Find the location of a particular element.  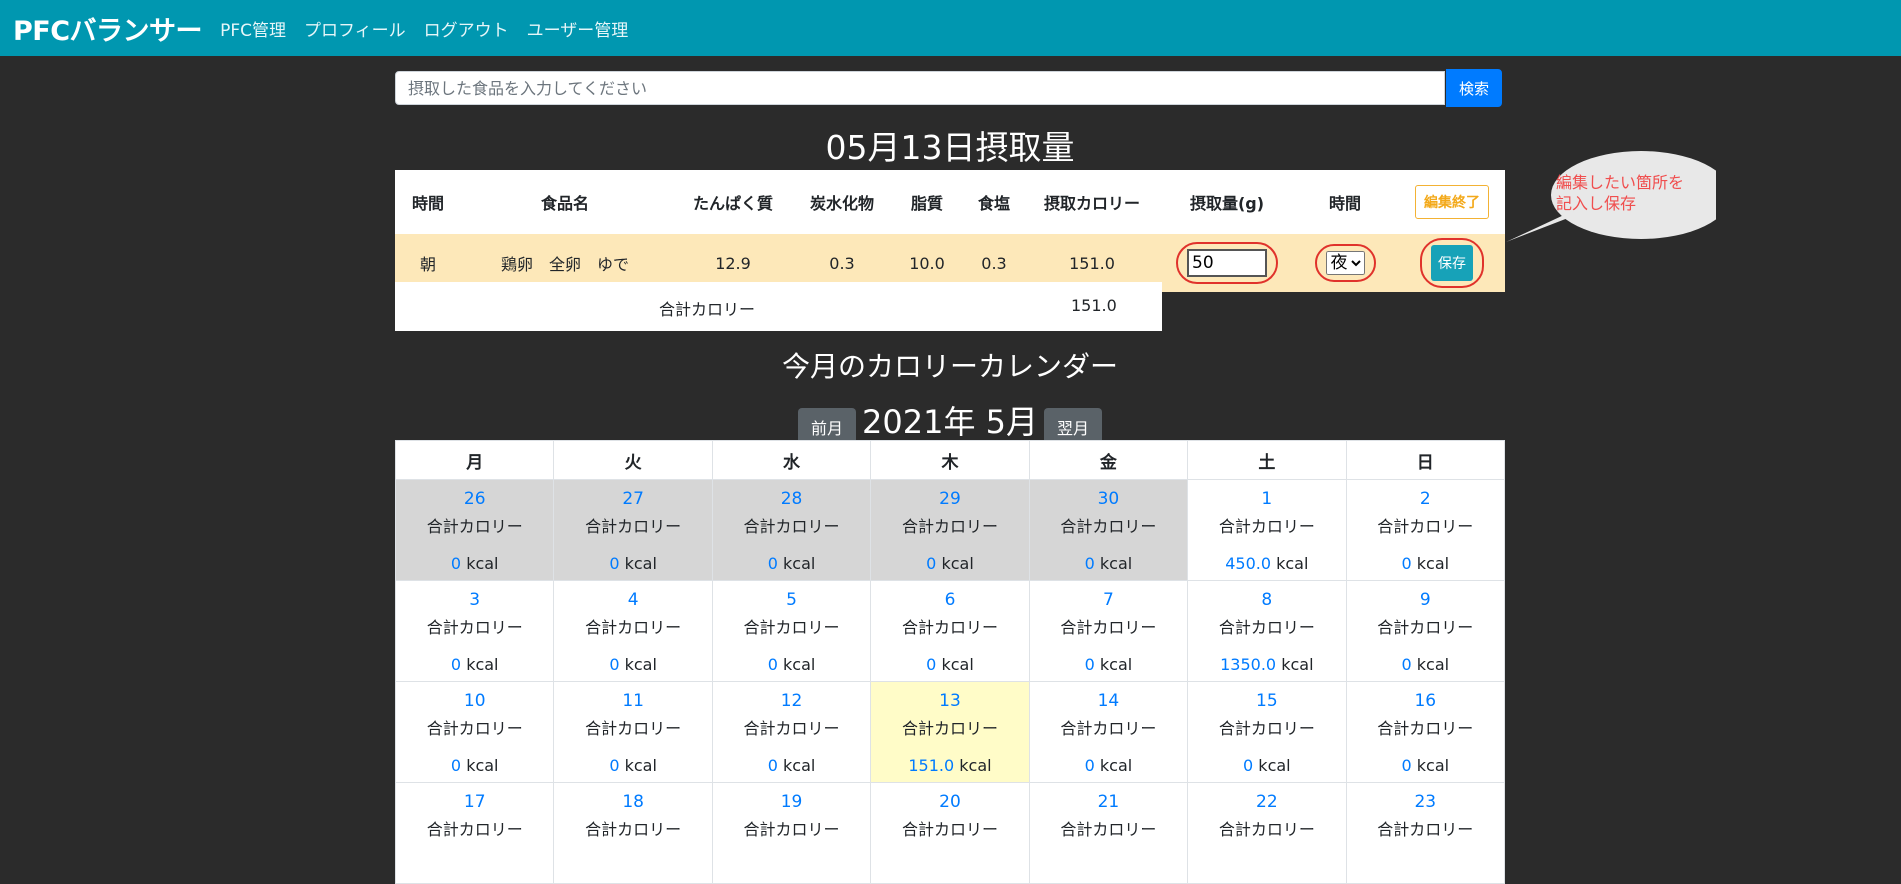

day-number-link: 12 is located at coordinates (791, 701).